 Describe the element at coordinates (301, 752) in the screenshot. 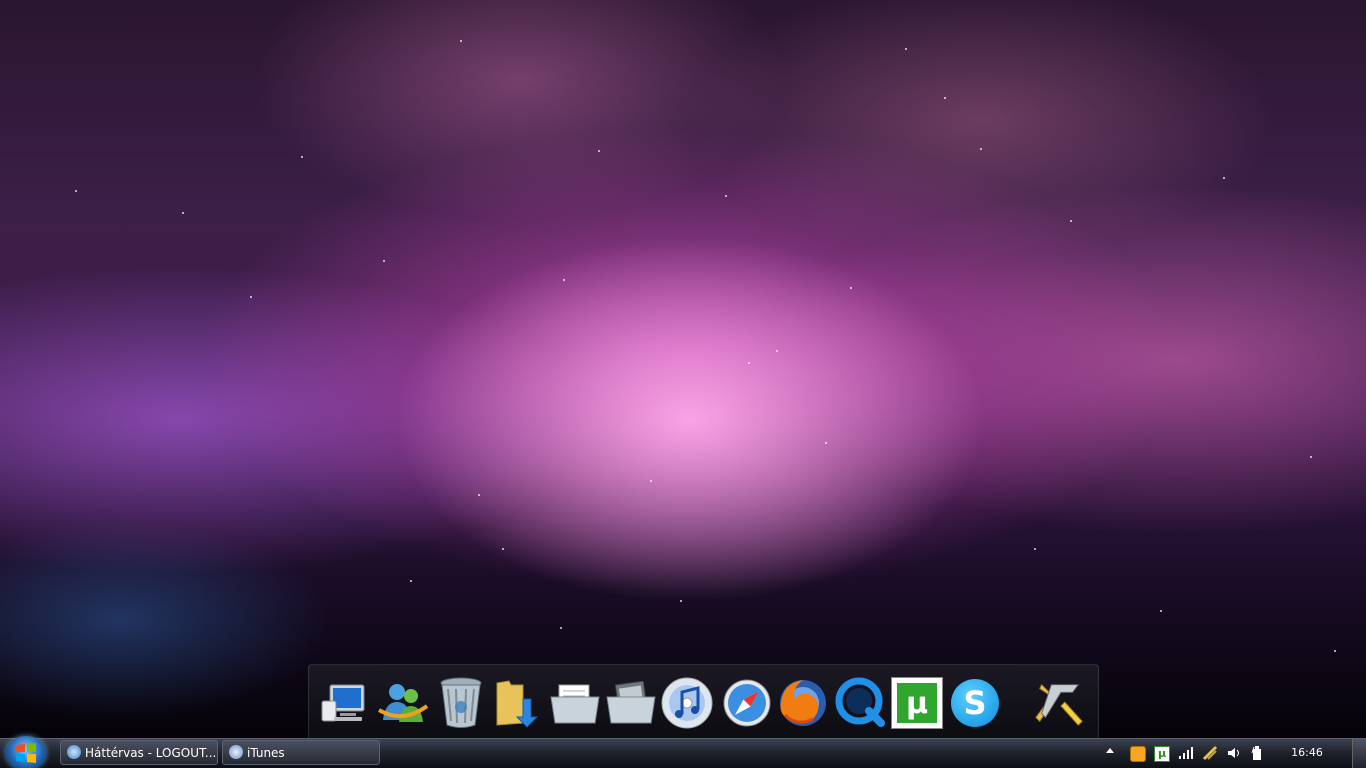

I see `taskbar-button-itunes: iTunes` at that location.